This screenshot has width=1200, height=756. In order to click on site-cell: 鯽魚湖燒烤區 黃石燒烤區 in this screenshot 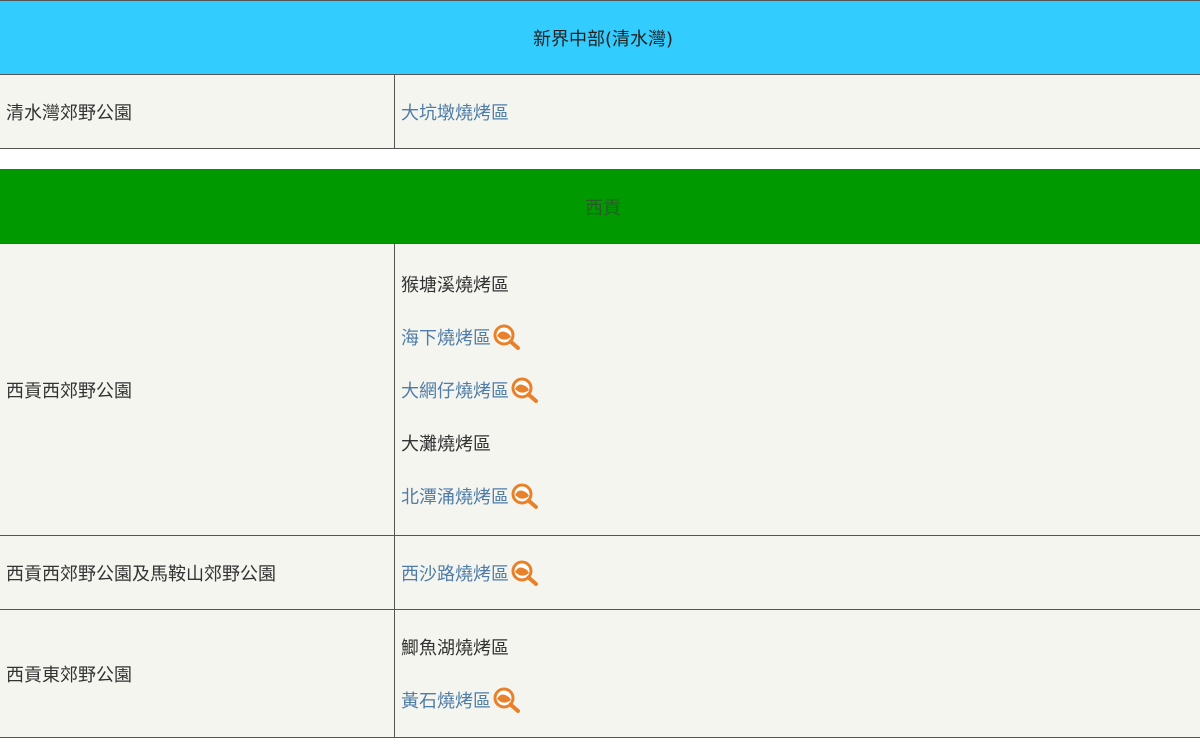, I will do `click(797, 673)`.